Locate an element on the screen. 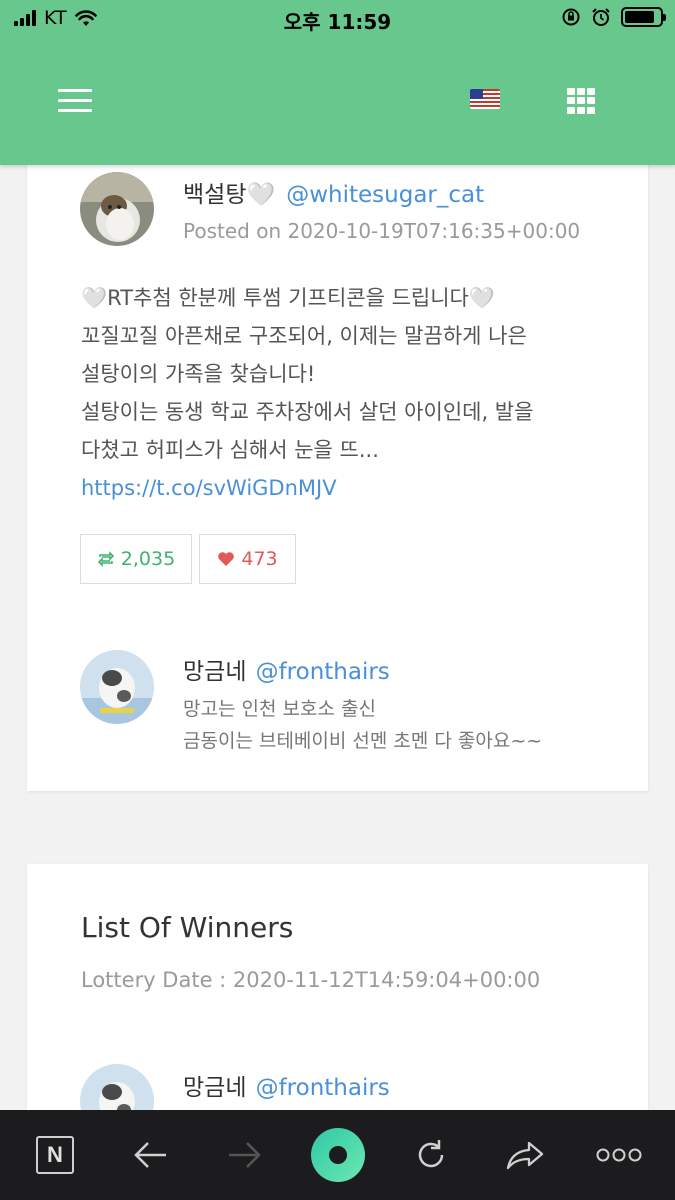  like-count: 473 is located at coordinates (259, 559).